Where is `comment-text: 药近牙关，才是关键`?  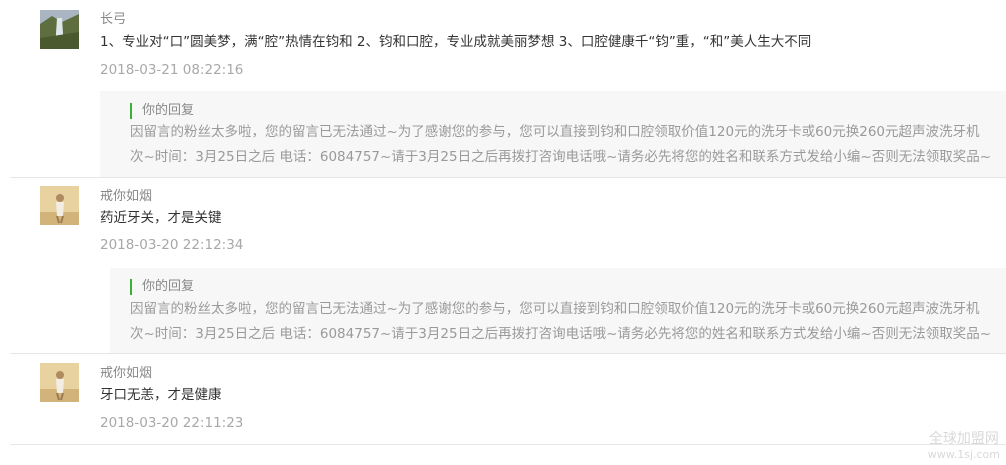 comment-text: 药近牙关，才是关键 is located at coordinates (161, 218).